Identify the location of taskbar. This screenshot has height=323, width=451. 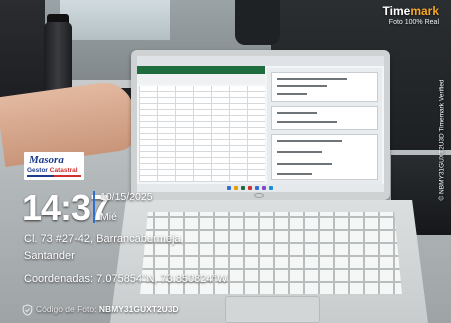
(260, 188).